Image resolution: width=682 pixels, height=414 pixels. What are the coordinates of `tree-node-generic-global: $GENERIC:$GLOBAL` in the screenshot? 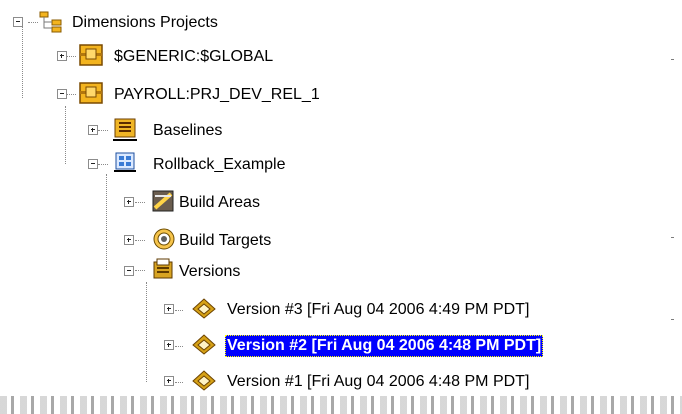 It's located at (180, 57).